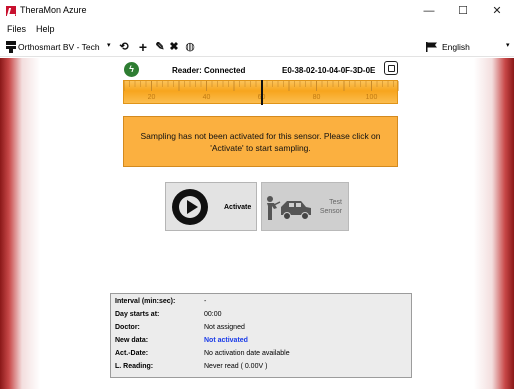 The image size is (514, 389). What do you see at coordinates (463, 11) in the screenshot?
I see `maximize-button: ☐` at bounding box center [463, 11].